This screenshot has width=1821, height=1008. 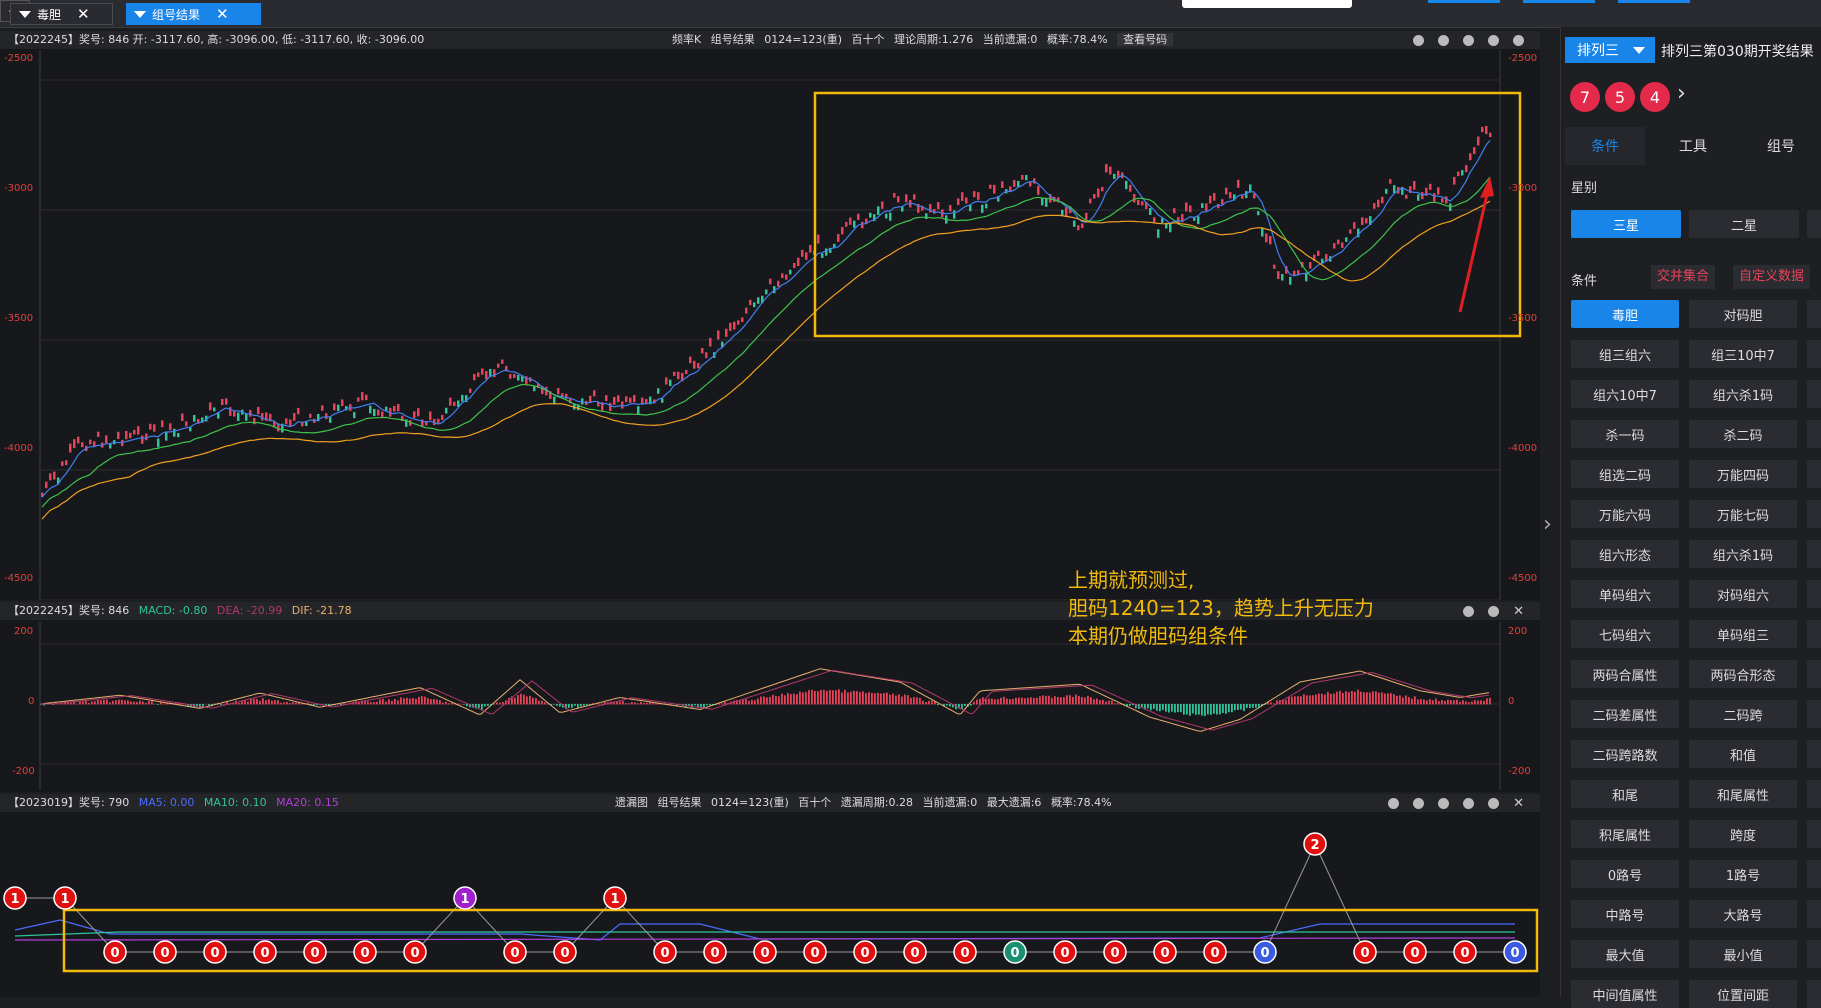 I want to click on miss-dot-label: 1, so click(x=464, y=899).